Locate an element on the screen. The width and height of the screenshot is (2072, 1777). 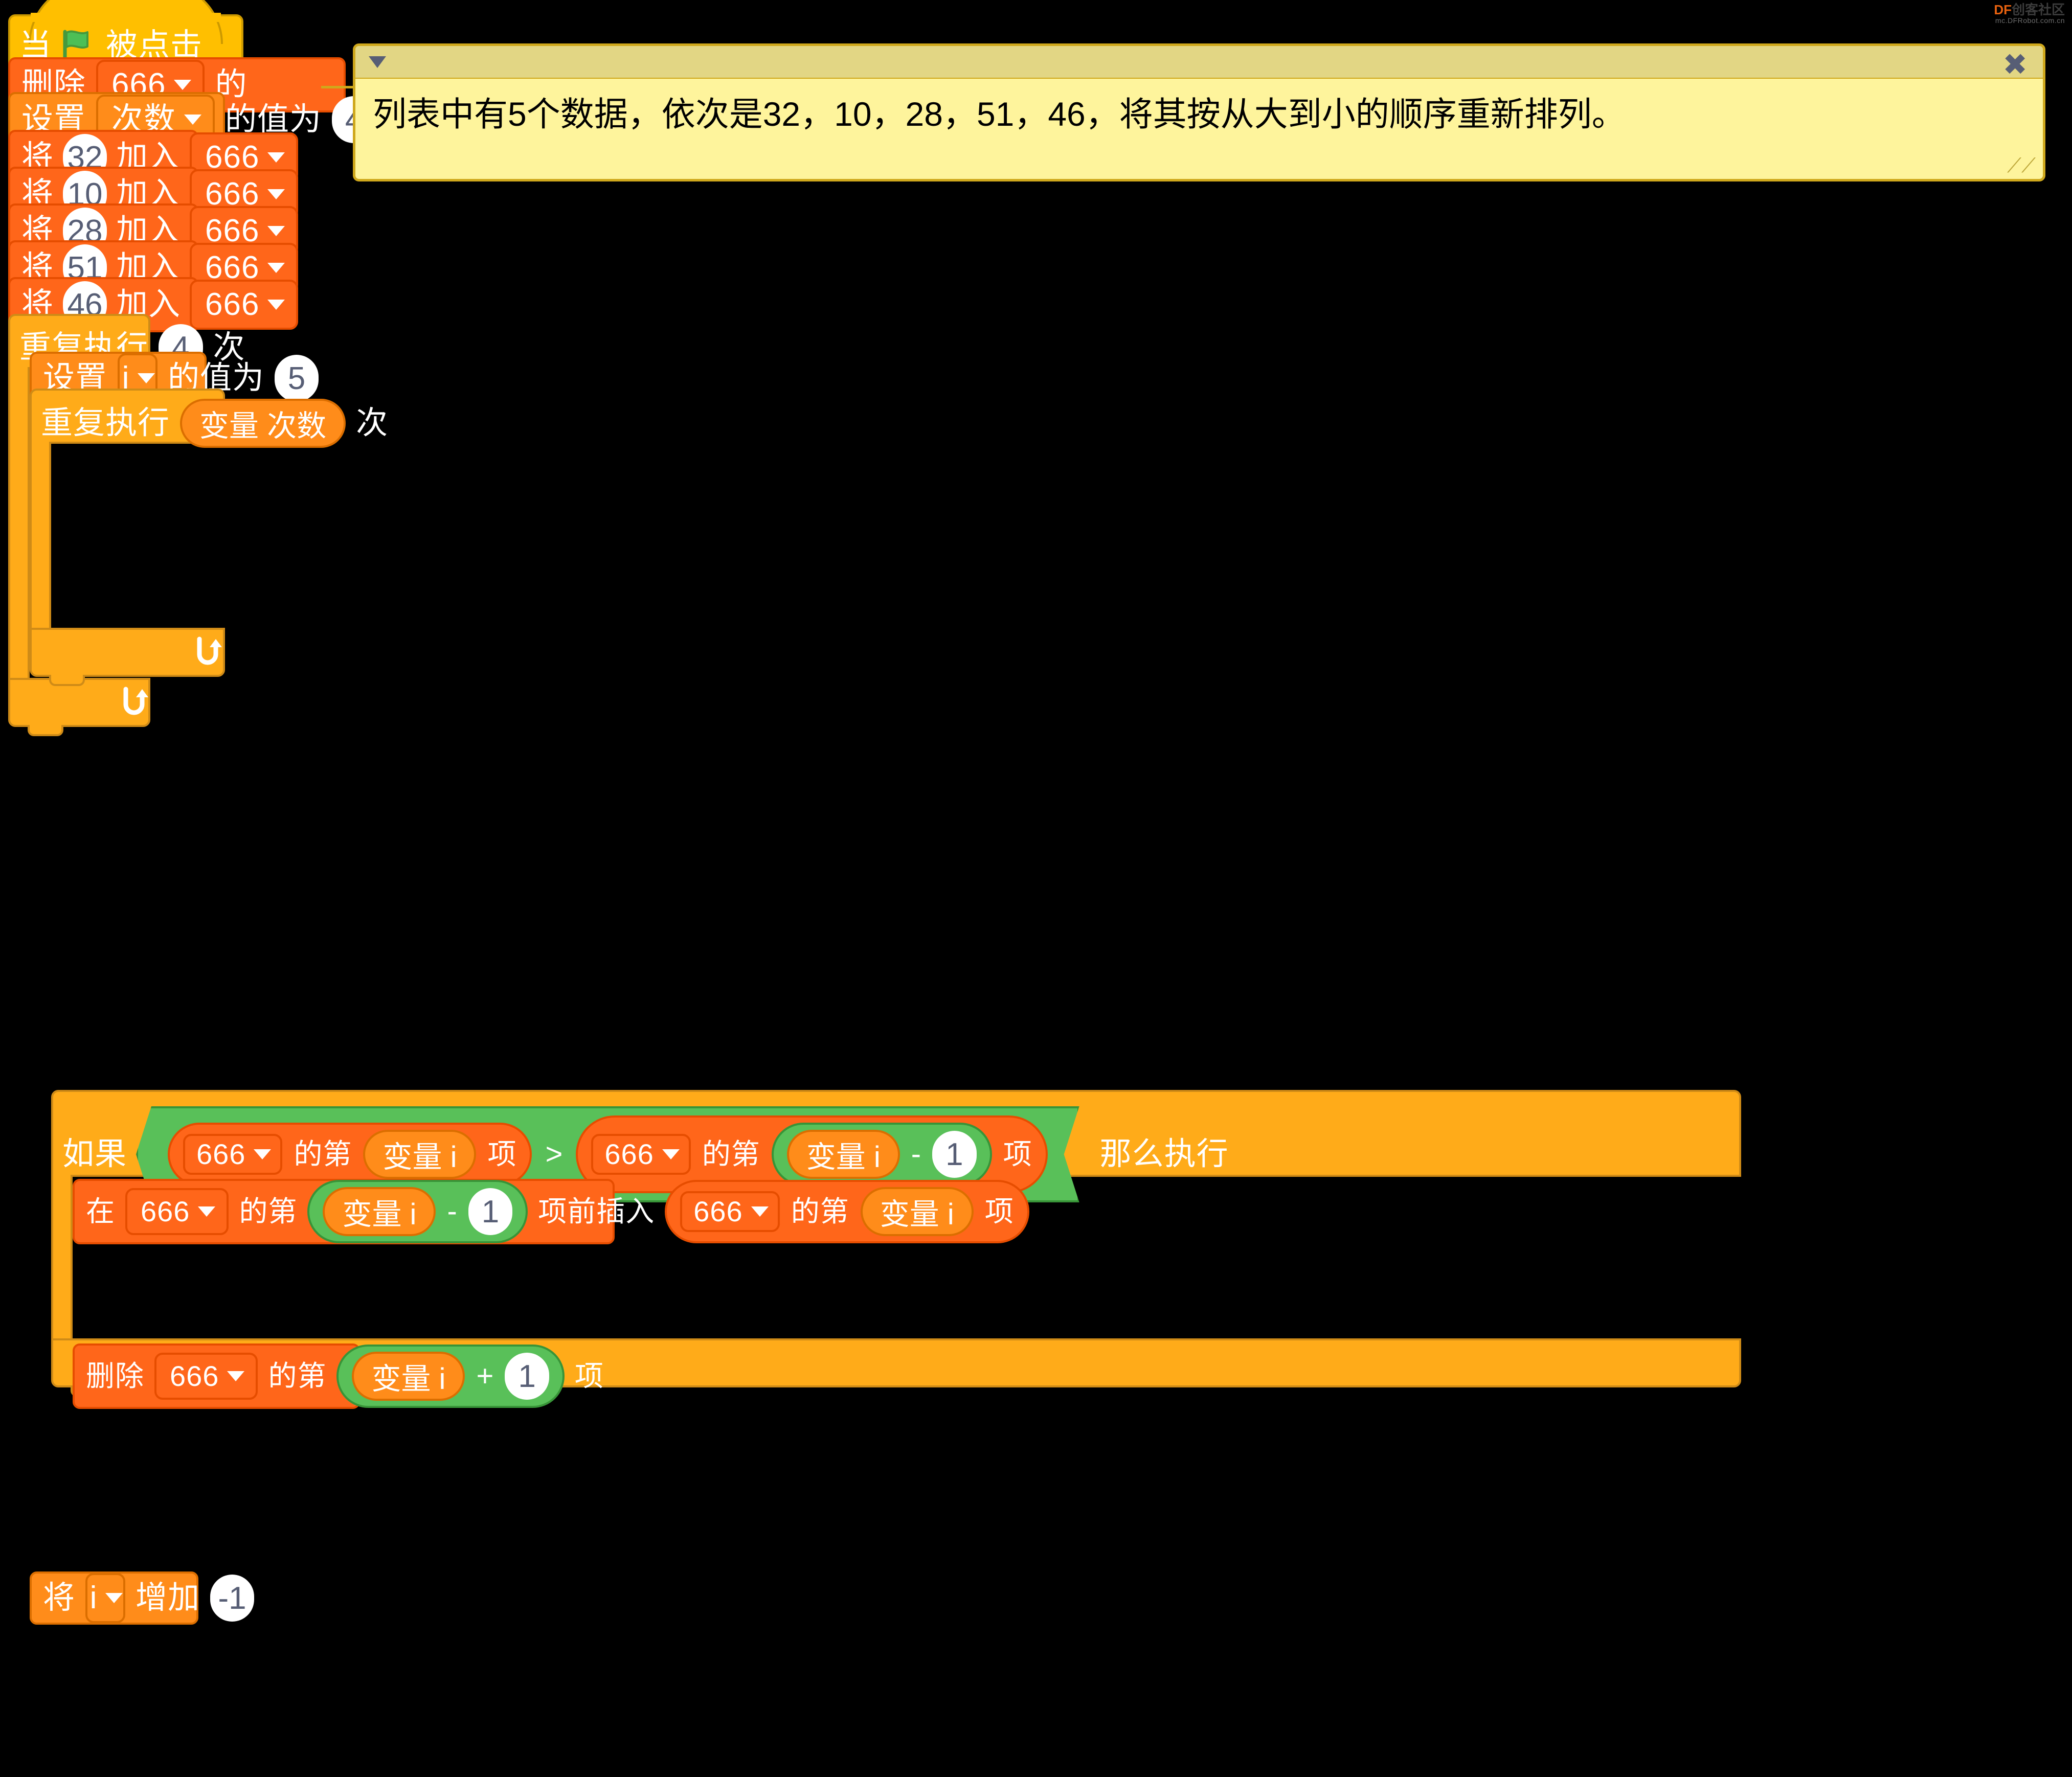
variable-reporter-i-delete: 变量 i is located at coordinates (408, 1376).